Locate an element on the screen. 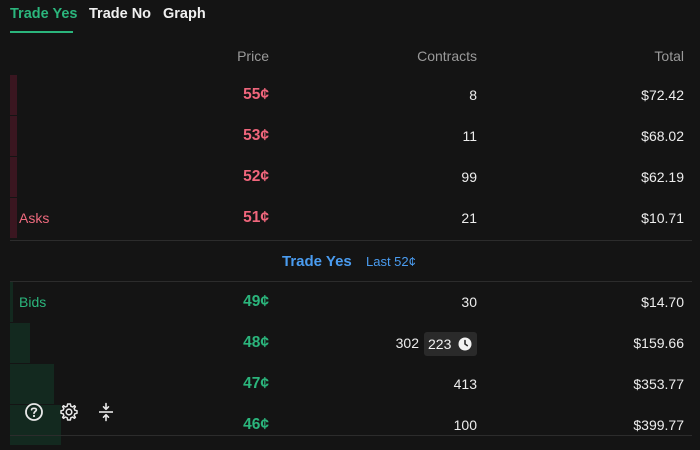  tab-graph: Graph is located at coordinates (184, 14).